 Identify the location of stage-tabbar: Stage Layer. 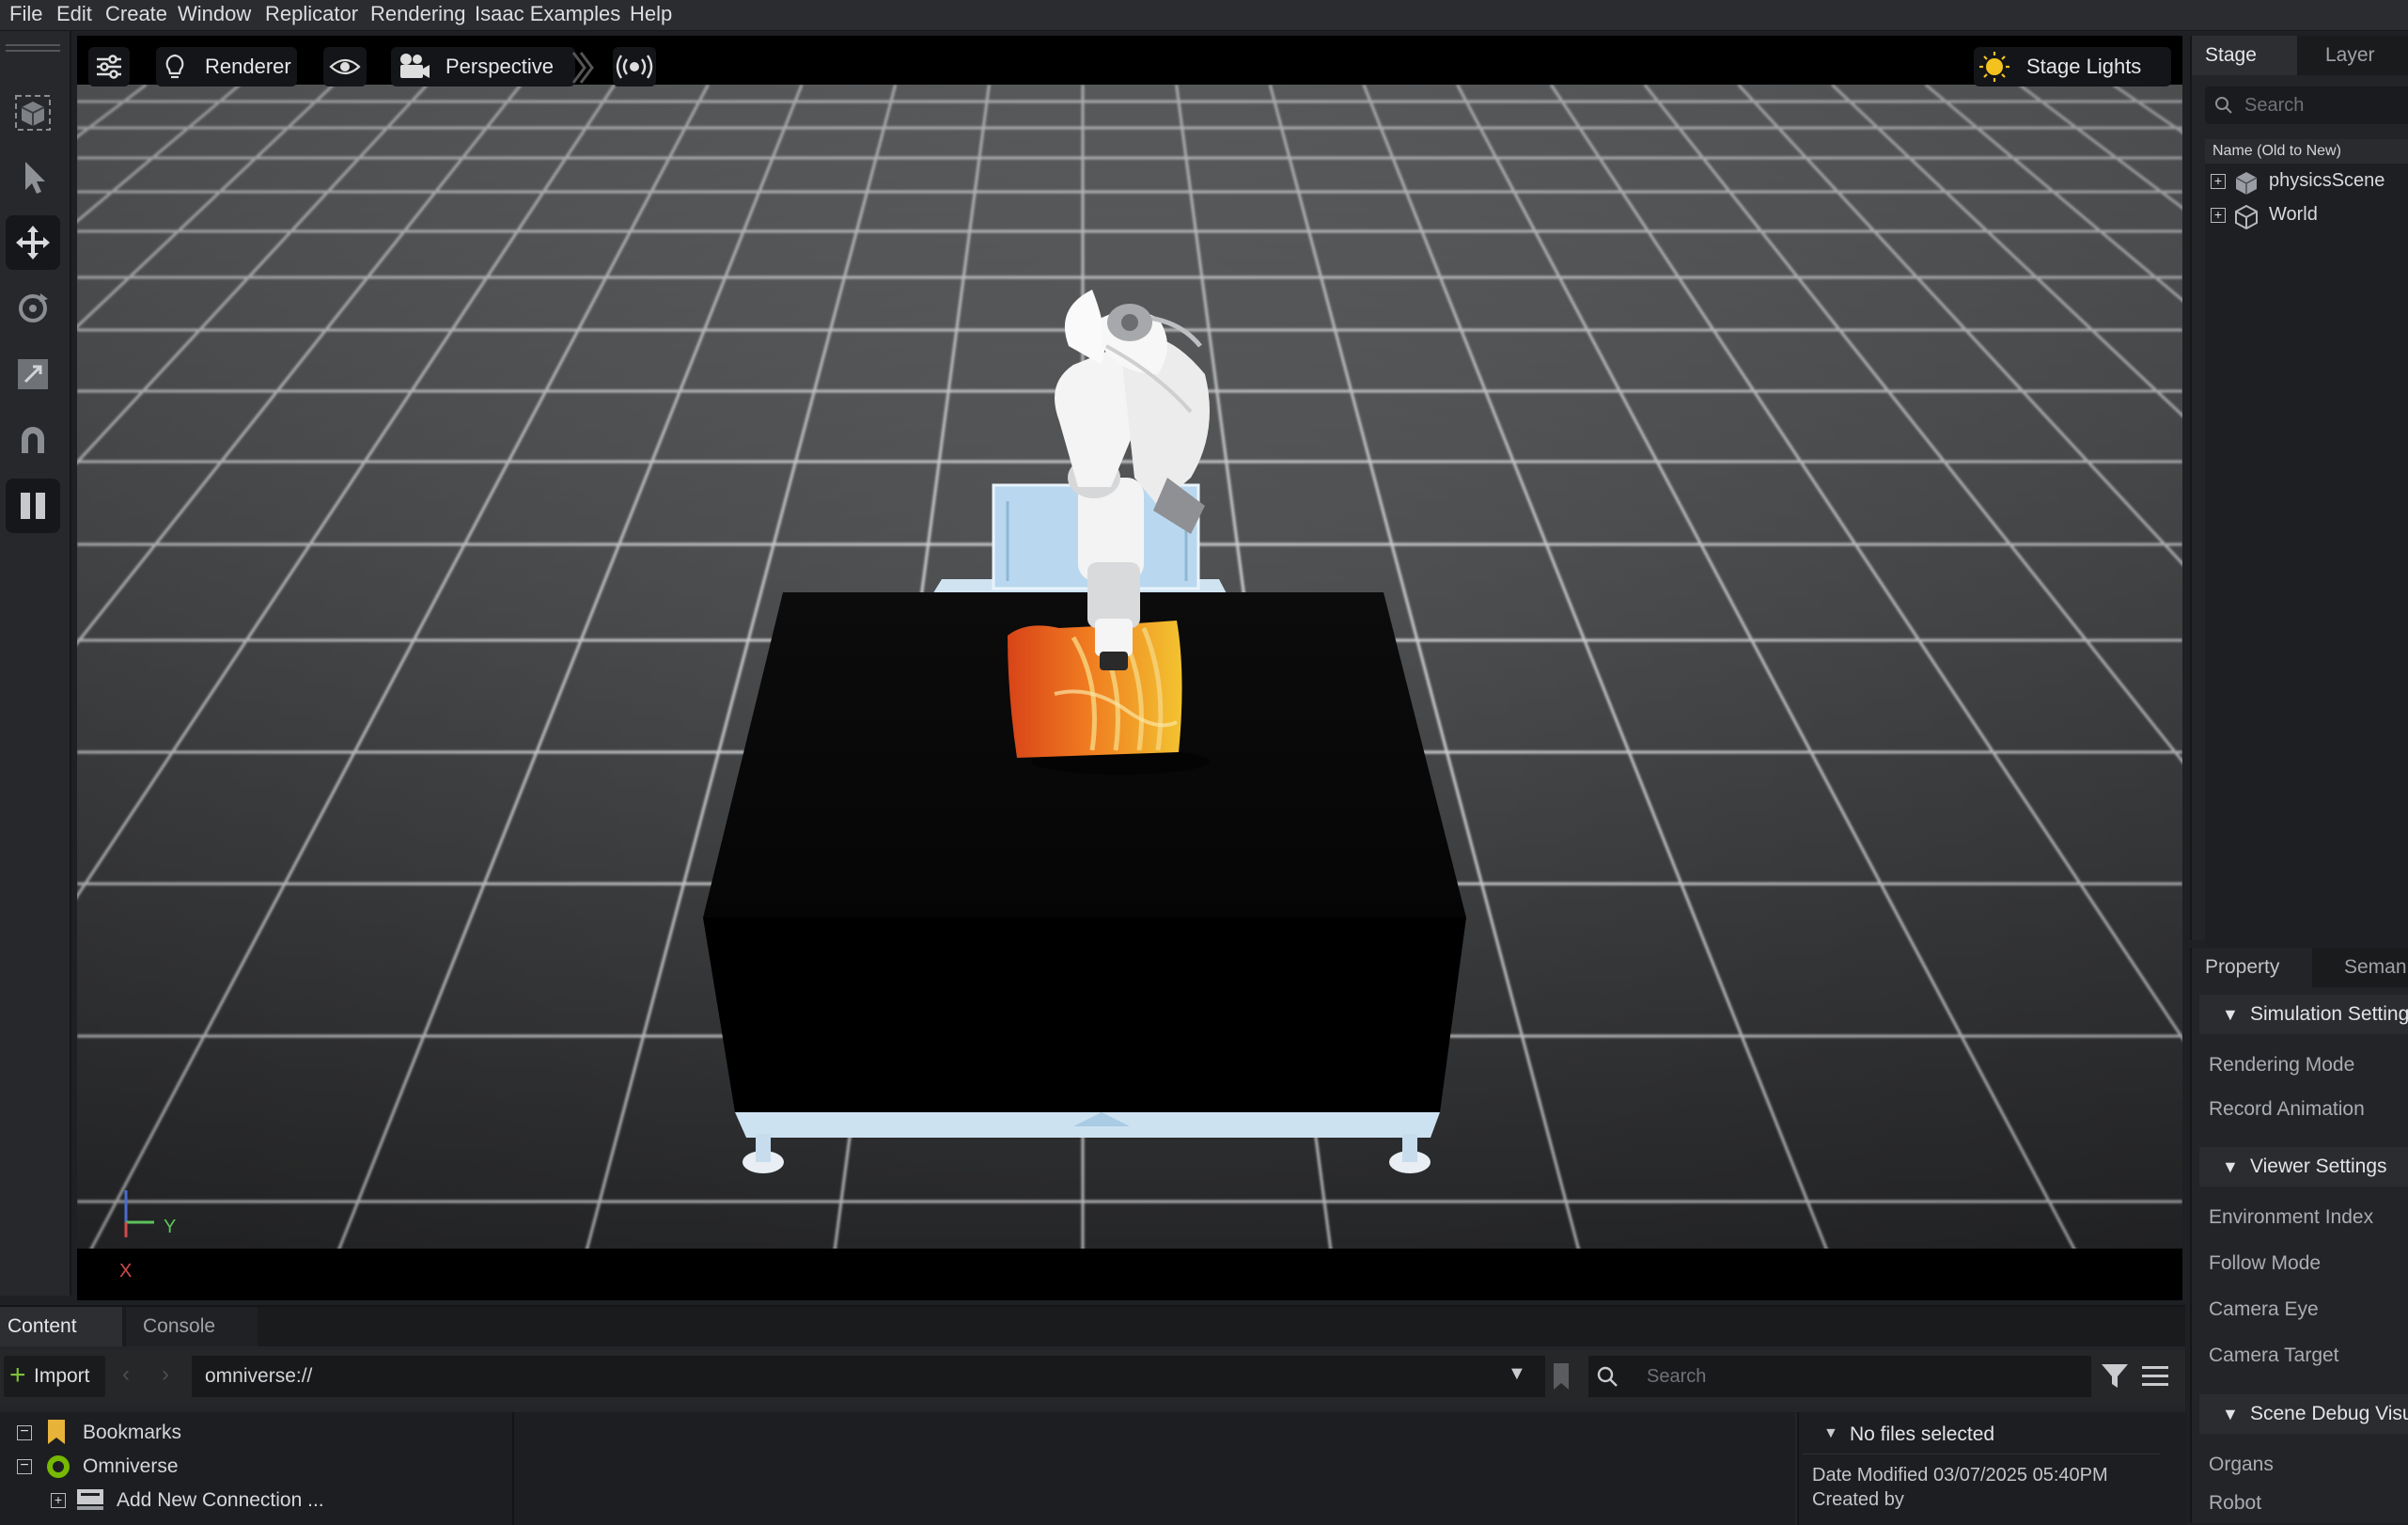
(2300, 55).